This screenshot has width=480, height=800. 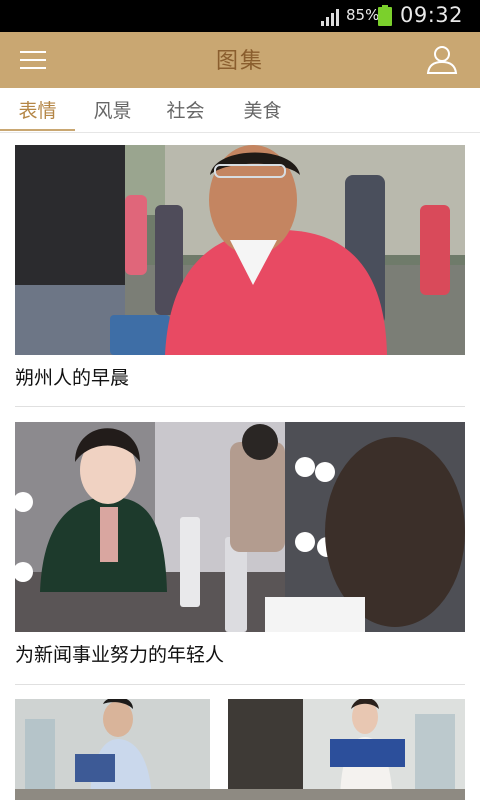 I want to click on signal-icon, so click(x=330, y=17).